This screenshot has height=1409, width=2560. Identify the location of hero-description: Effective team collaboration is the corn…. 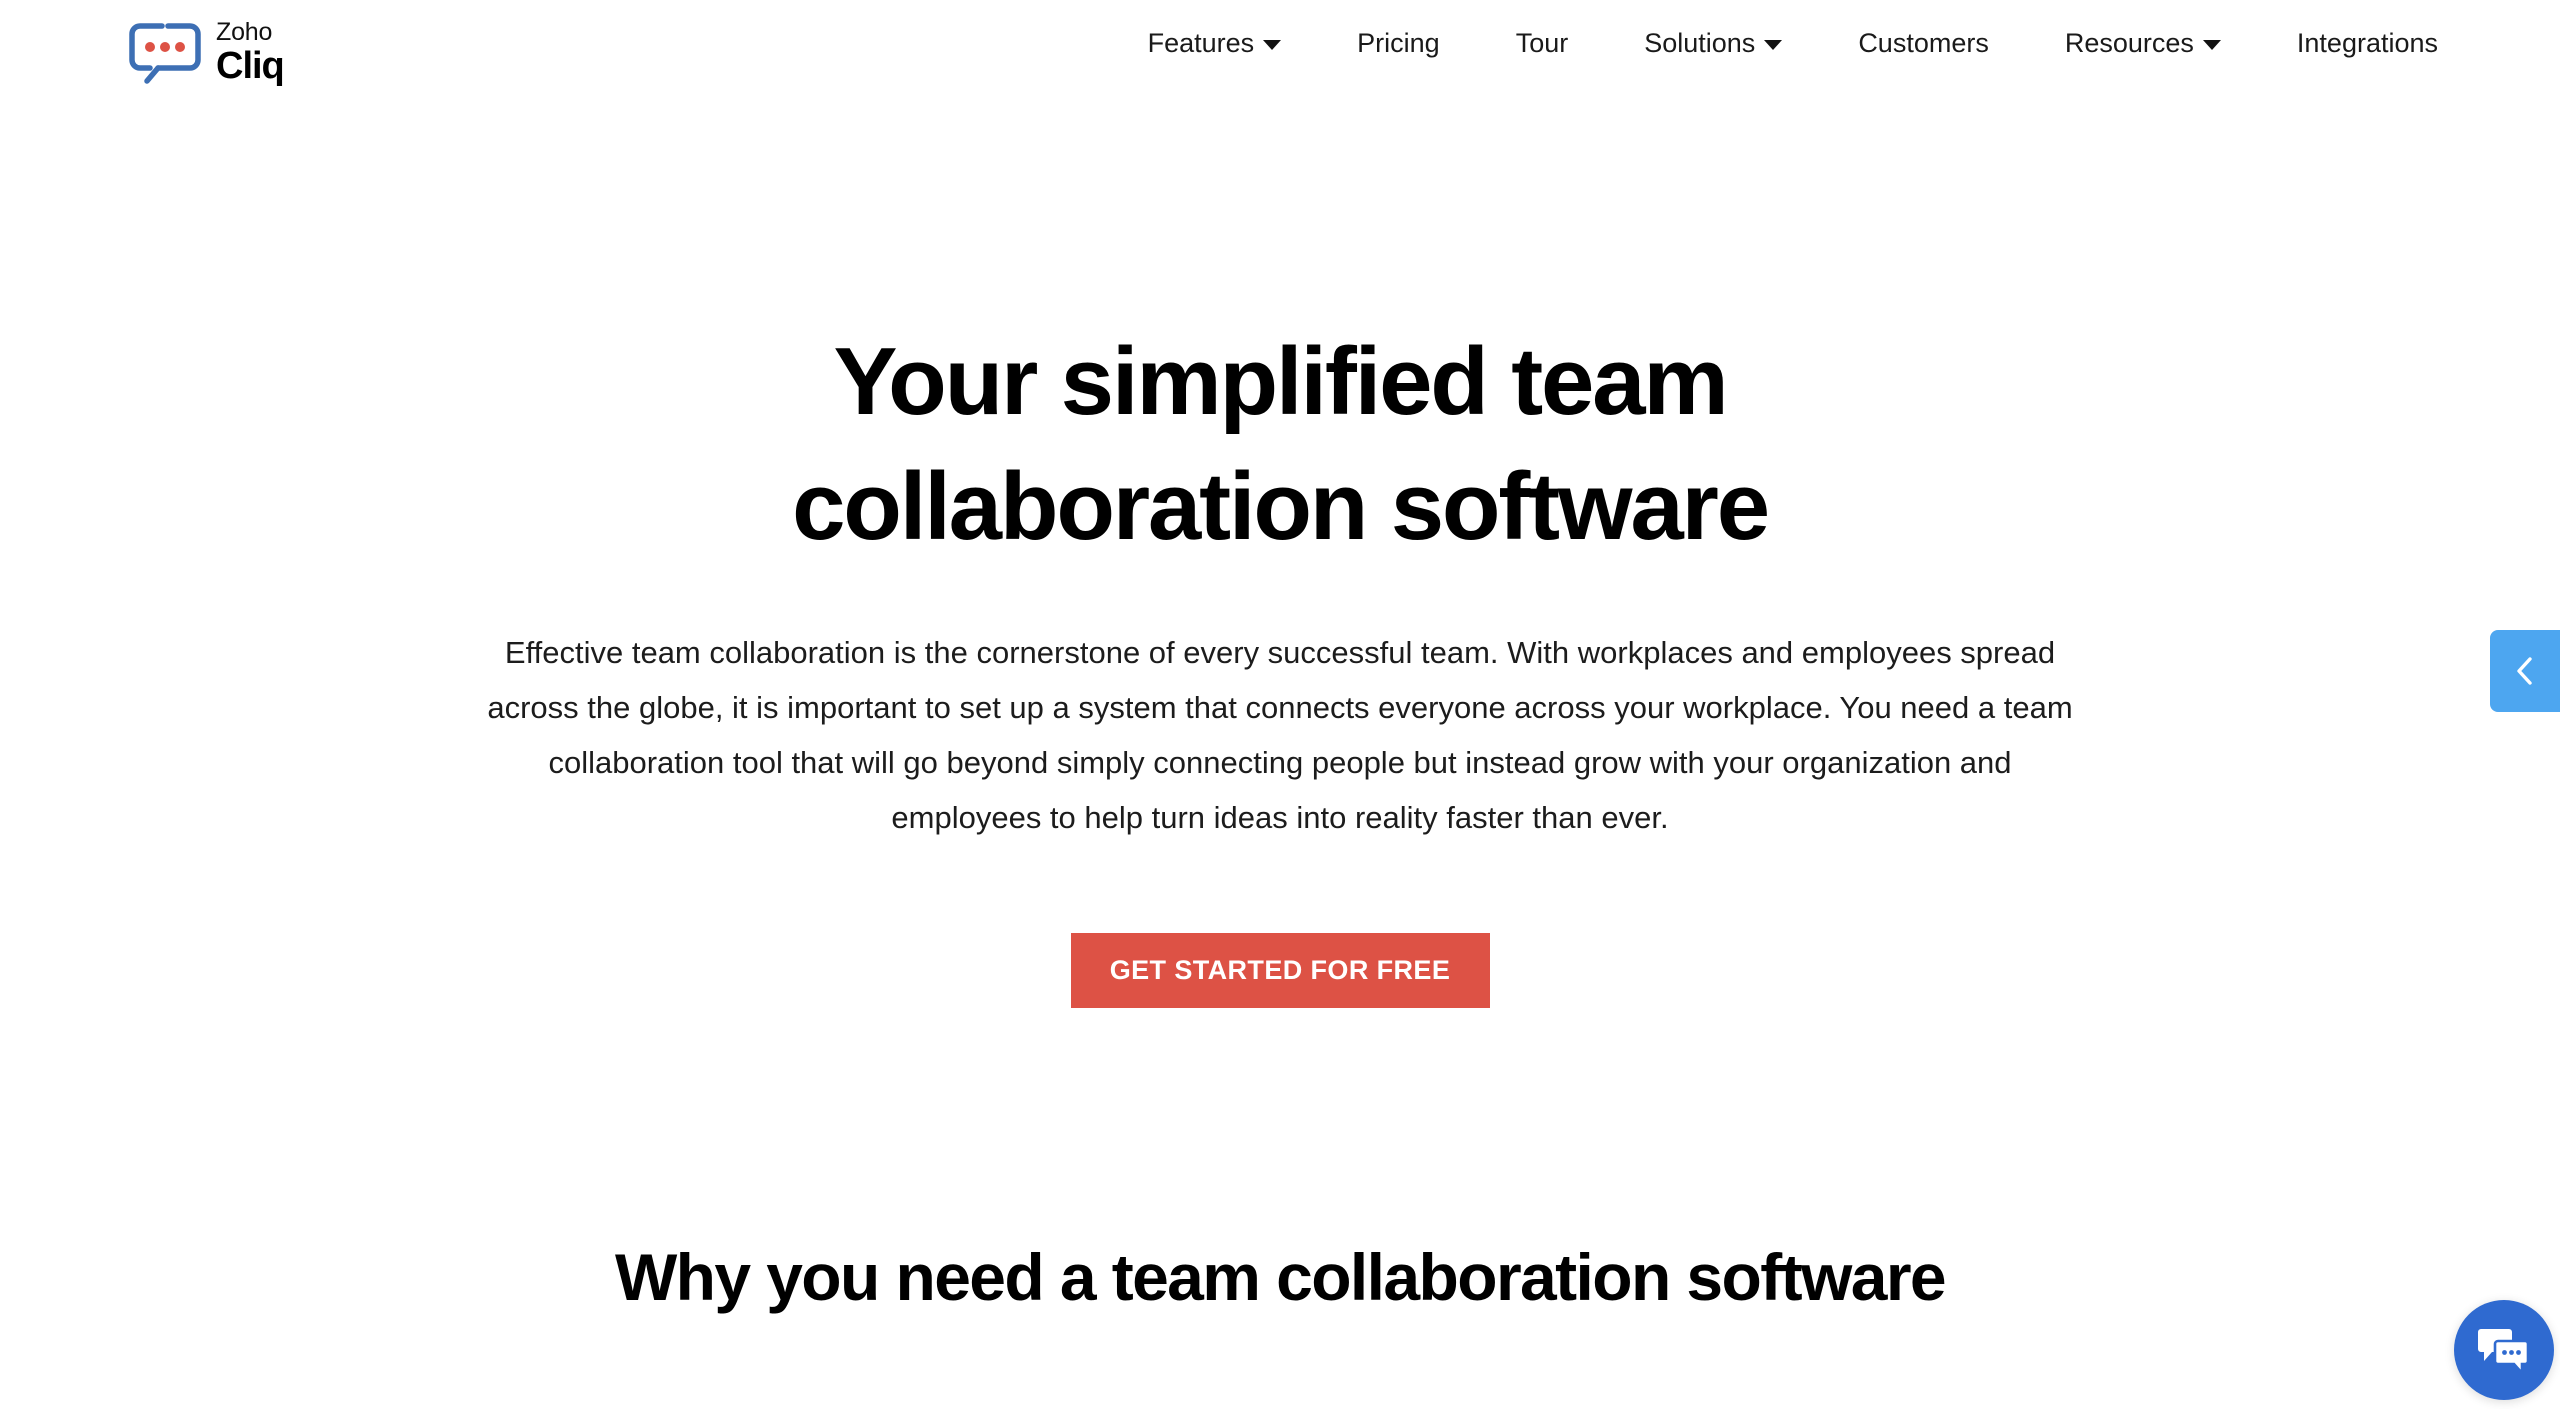
(1280, 735).